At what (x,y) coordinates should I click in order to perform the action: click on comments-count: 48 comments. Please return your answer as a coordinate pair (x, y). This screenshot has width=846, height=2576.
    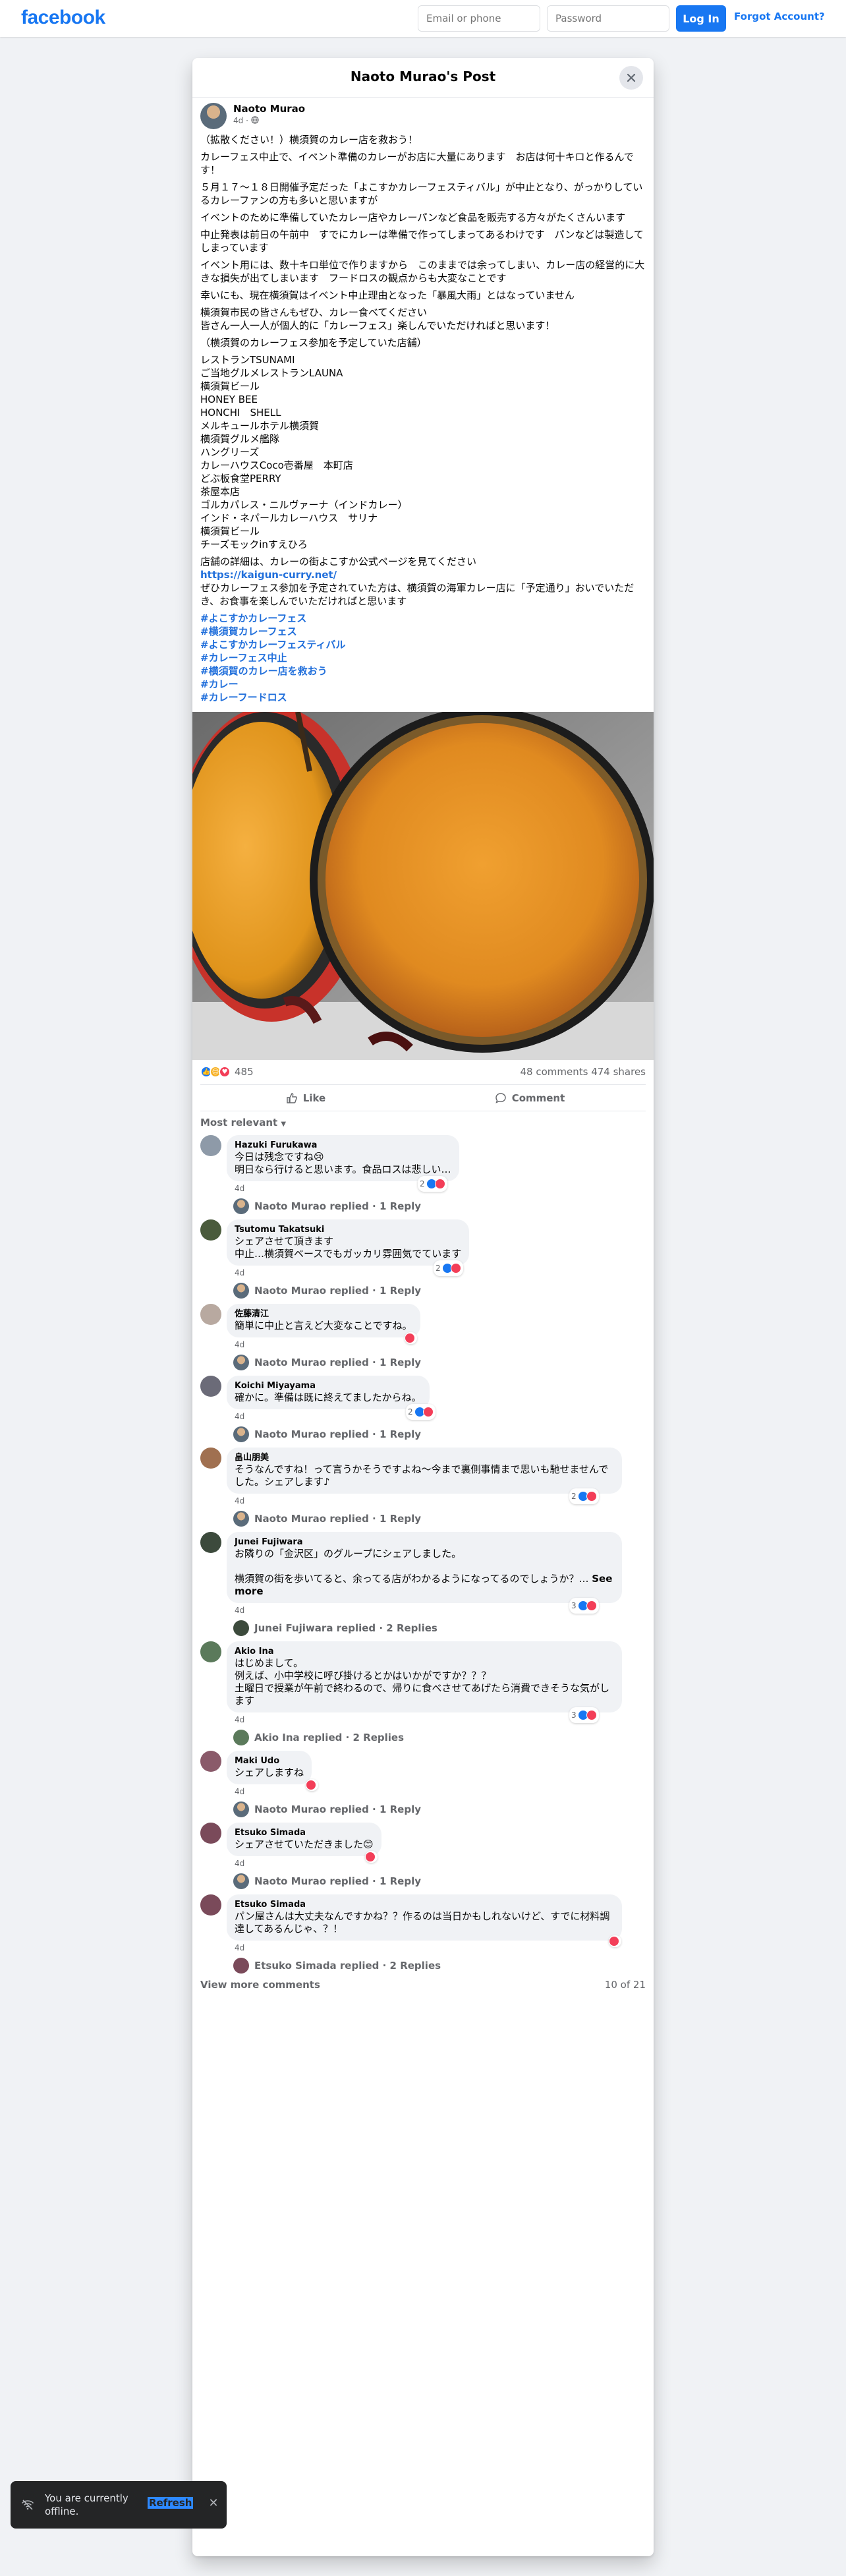
    Looking at the image, I should click on (554, 1072).